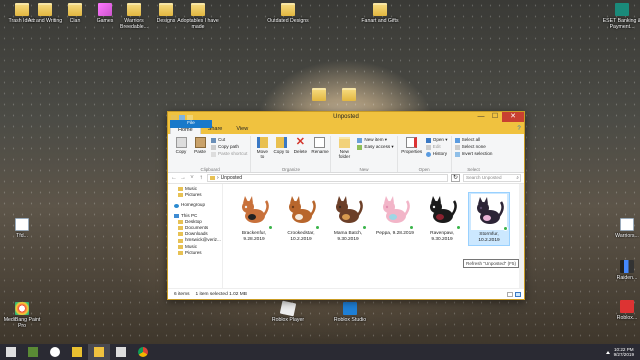 This screenshot has width=640, height=360. Describe the element at coordinates (301, 218) in the screenshot. I see `file-item: Crookedstar, 10.2.2019` at that location.